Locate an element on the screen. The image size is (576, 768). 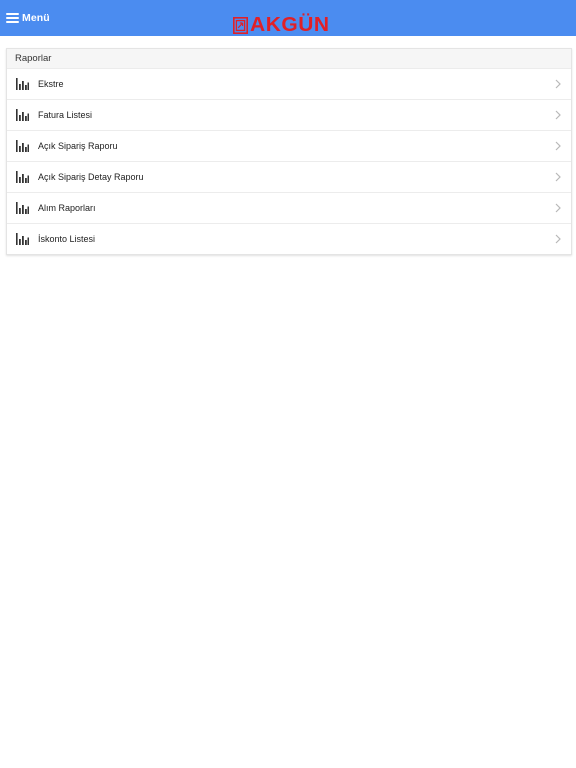
menu-label: Menü is located at coordinates (36, 18).